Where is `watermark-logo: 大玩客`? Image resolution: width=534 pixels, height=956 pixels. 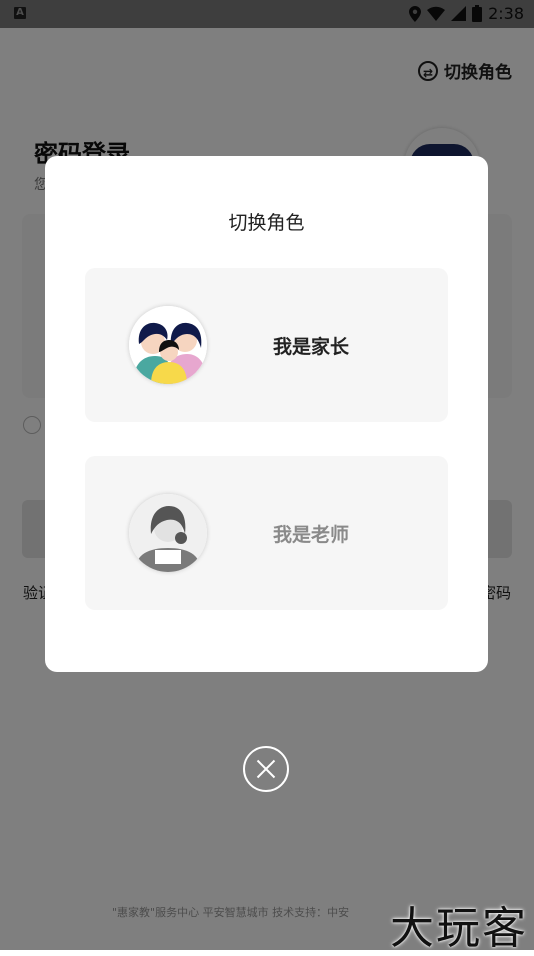 watermark-logo: 大玩客 is located at coordinates (459, 928).